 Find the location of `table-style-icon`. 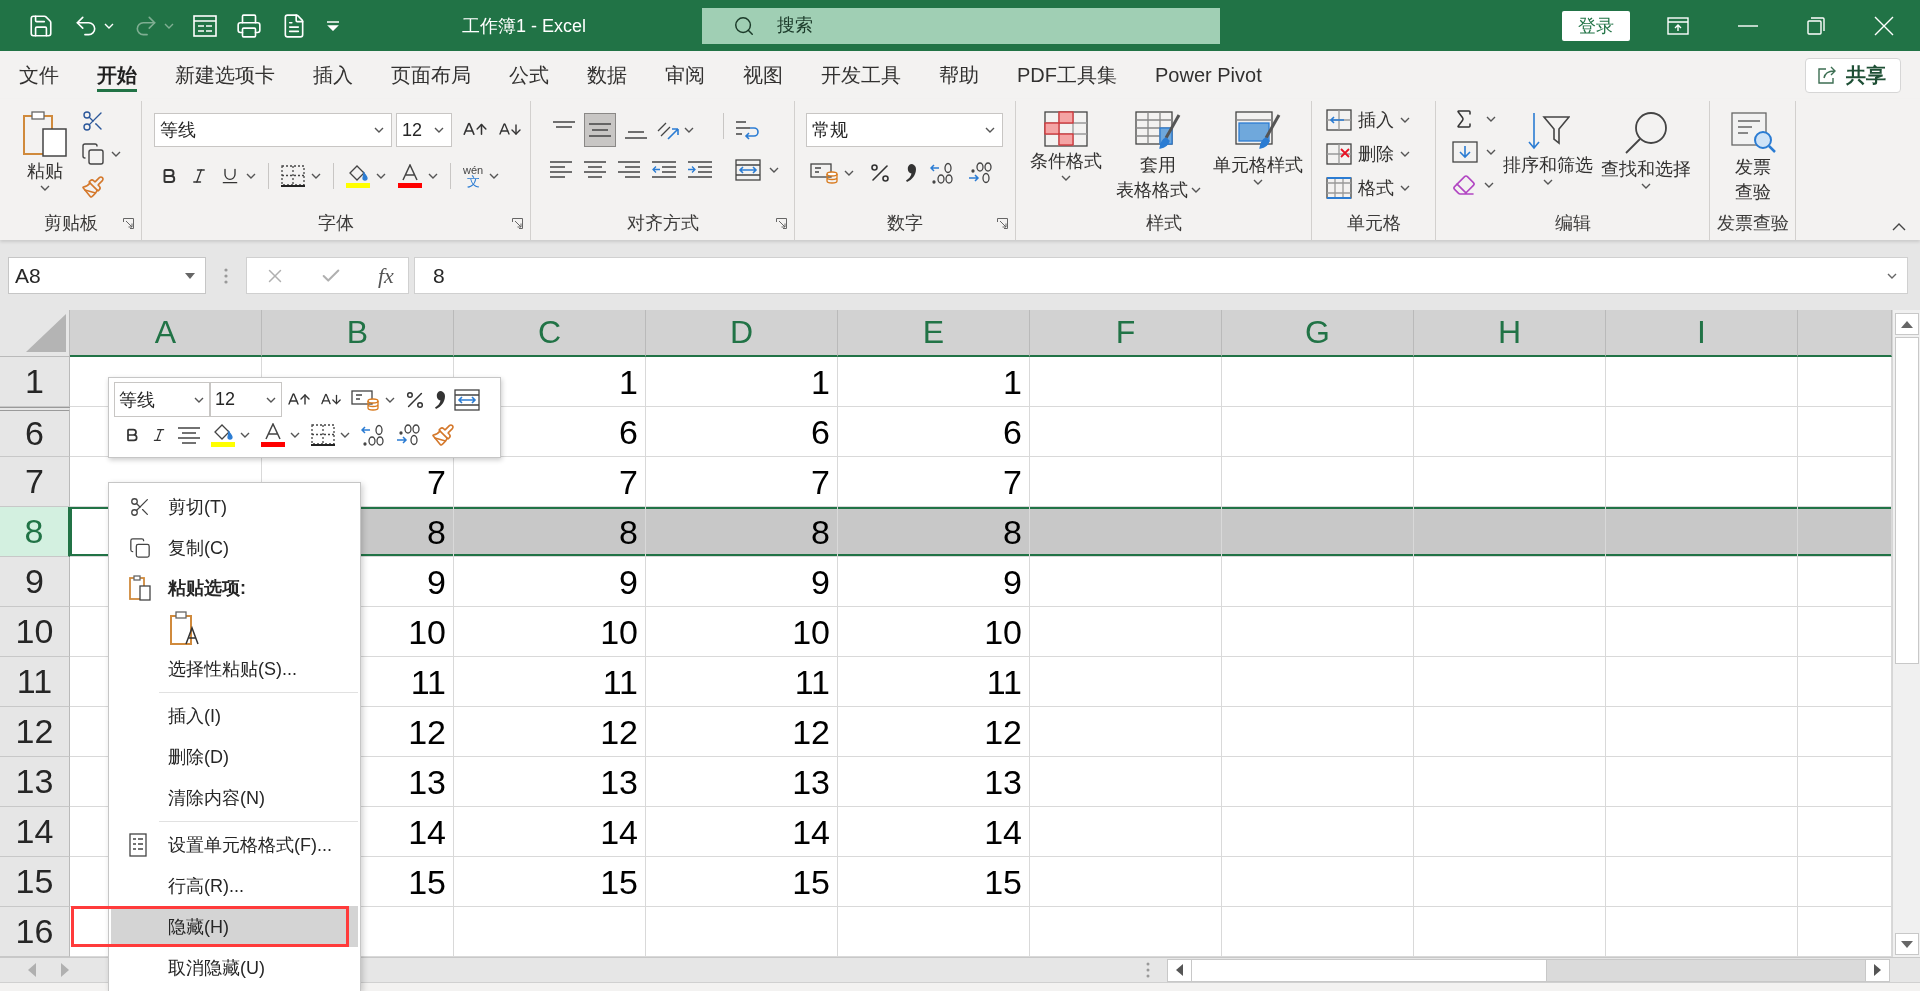

table-style-icon is located at coordinates (1158, 131).